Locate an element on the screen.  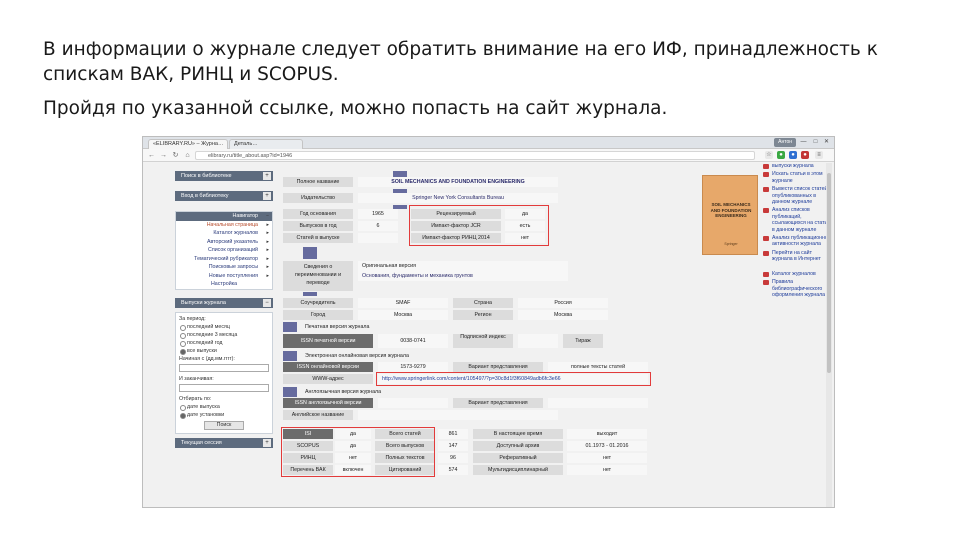
user-badge: Антон is located at coordinates (785, 142).